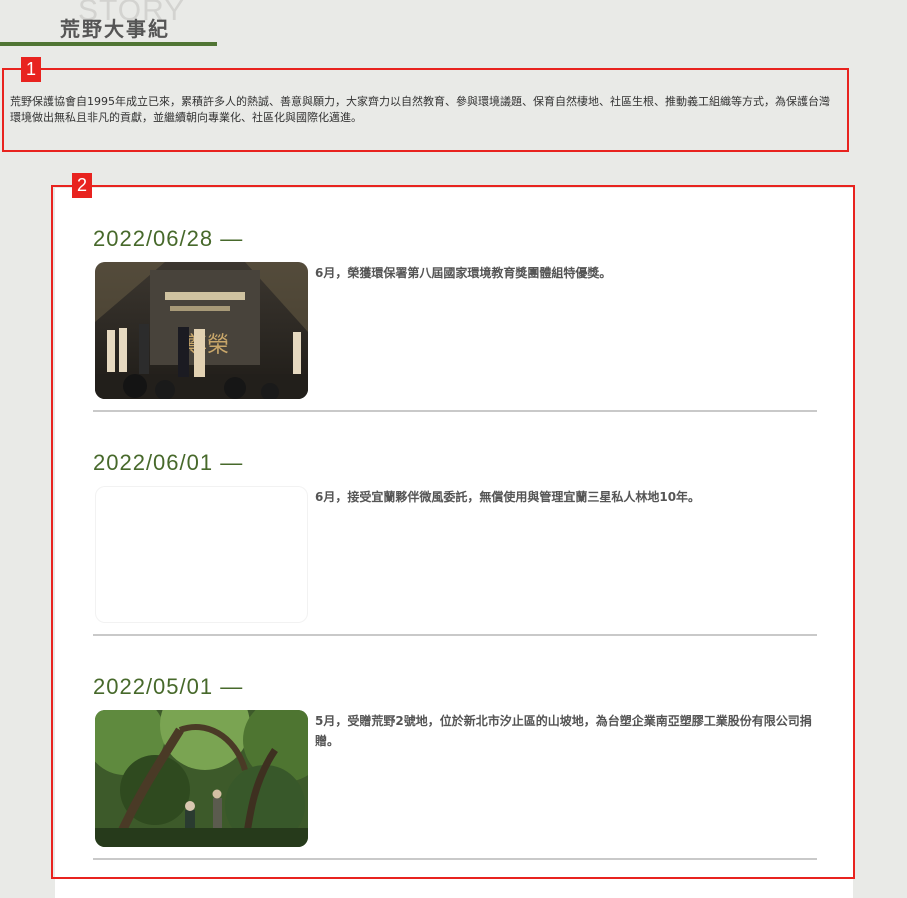 Image resolution: width=907 pixels, height=898 pixels. I want to click on entry-description: 6月，接受宜蘭夥伴微風委託，無償使用與管理宜蘭三星私人林地10年。, so click(508, 497).